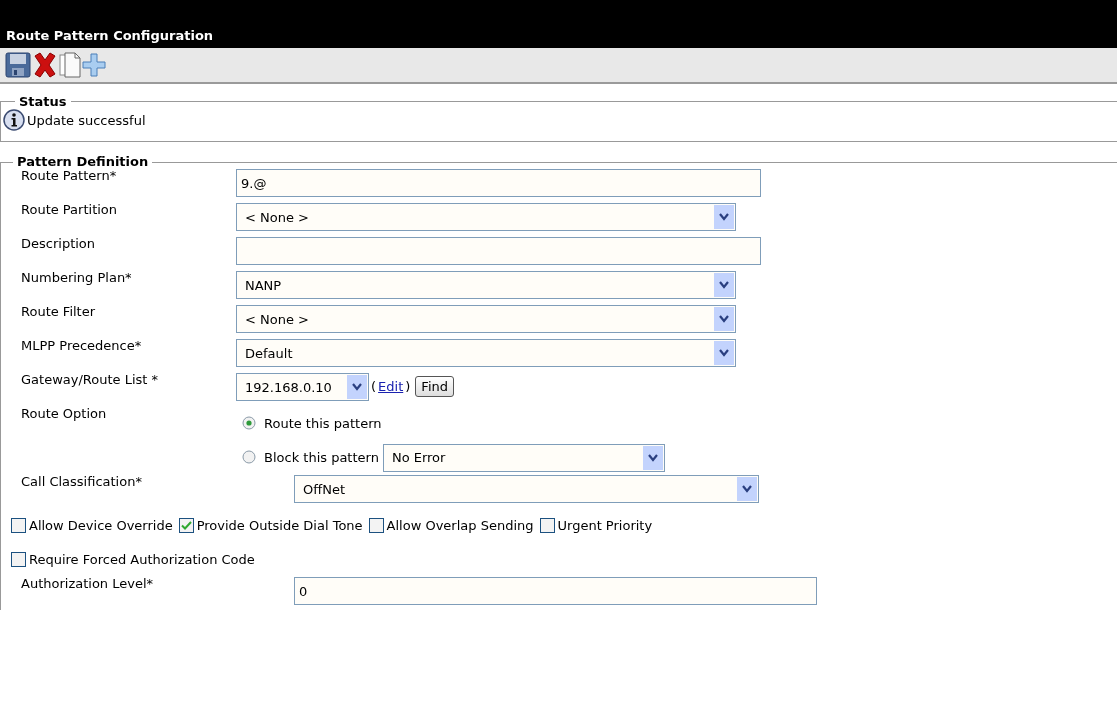 This screenshot has height=724, width=1117. What do you see at coordinates (605, 525) in the screenshot?
I see `checkbox-label: Urgent Priority` at bounding box center [605, 525].